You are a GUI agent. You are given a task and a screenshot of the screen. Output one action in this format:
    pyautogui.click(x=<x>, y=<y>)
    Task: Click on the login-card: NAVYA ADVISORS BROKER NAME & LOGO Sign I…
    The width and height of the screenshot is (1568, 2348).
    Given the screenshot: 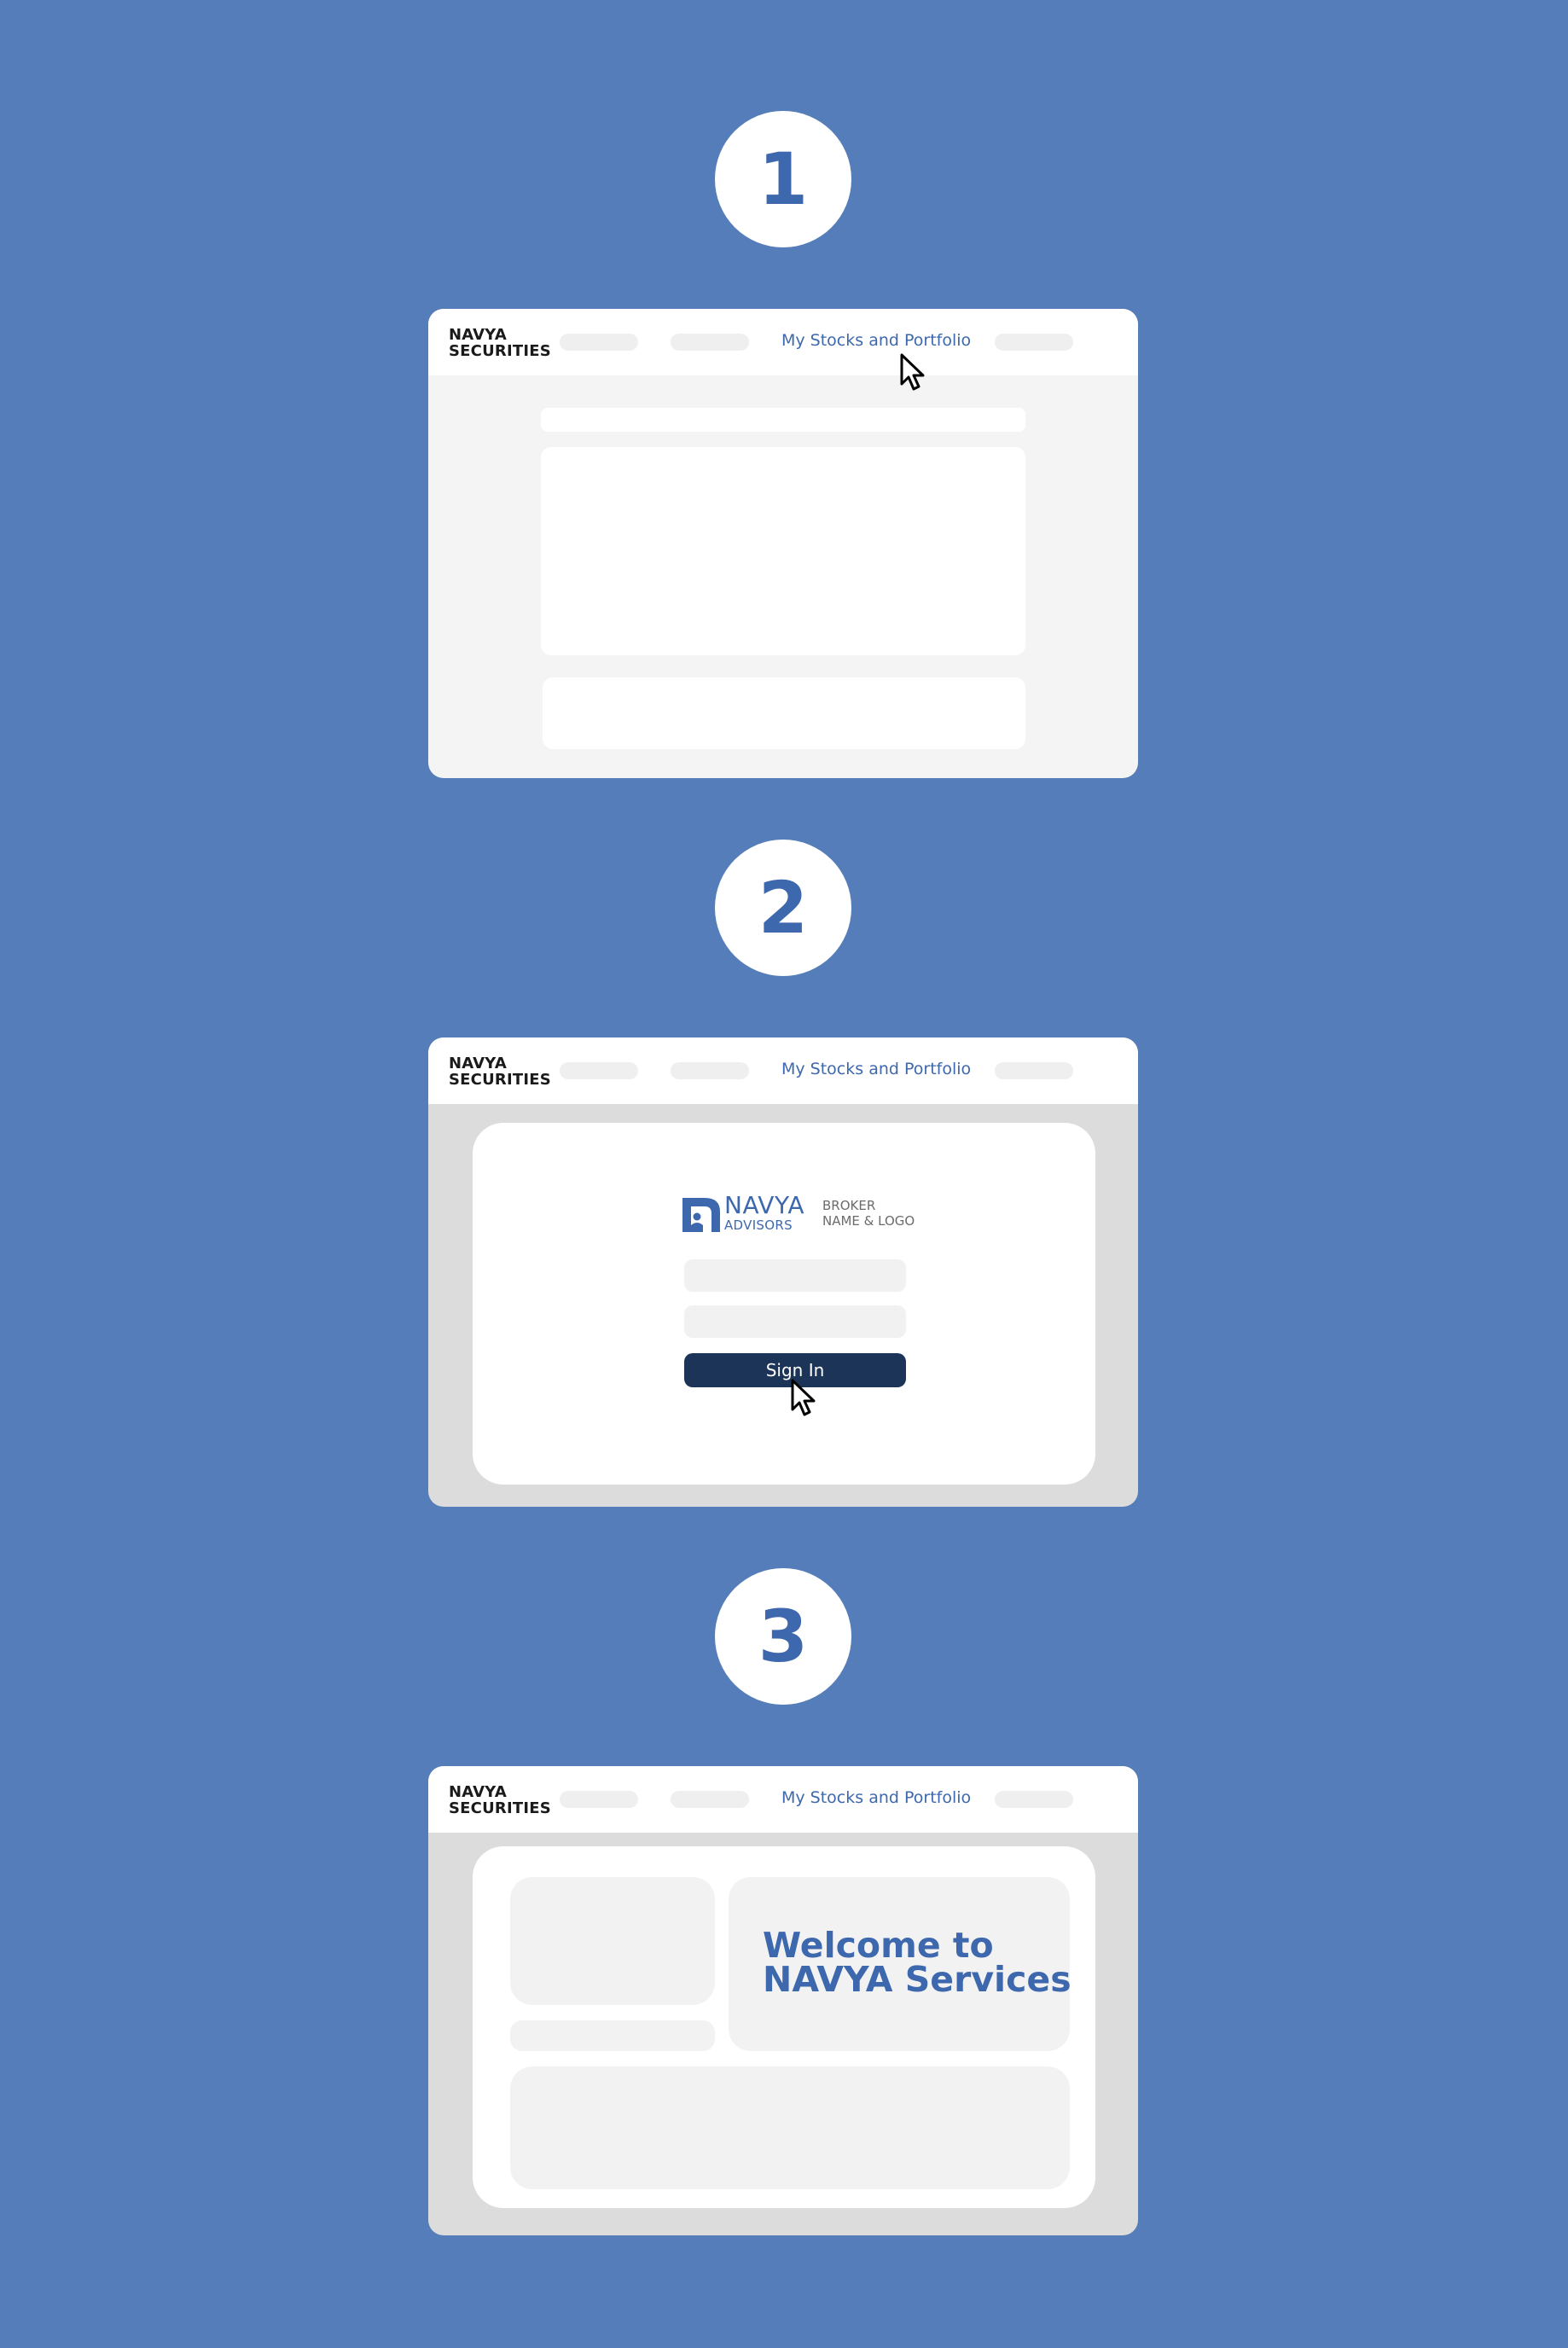 What is the action you would take?
    pyautogui.click(x=784, y=1304)
    